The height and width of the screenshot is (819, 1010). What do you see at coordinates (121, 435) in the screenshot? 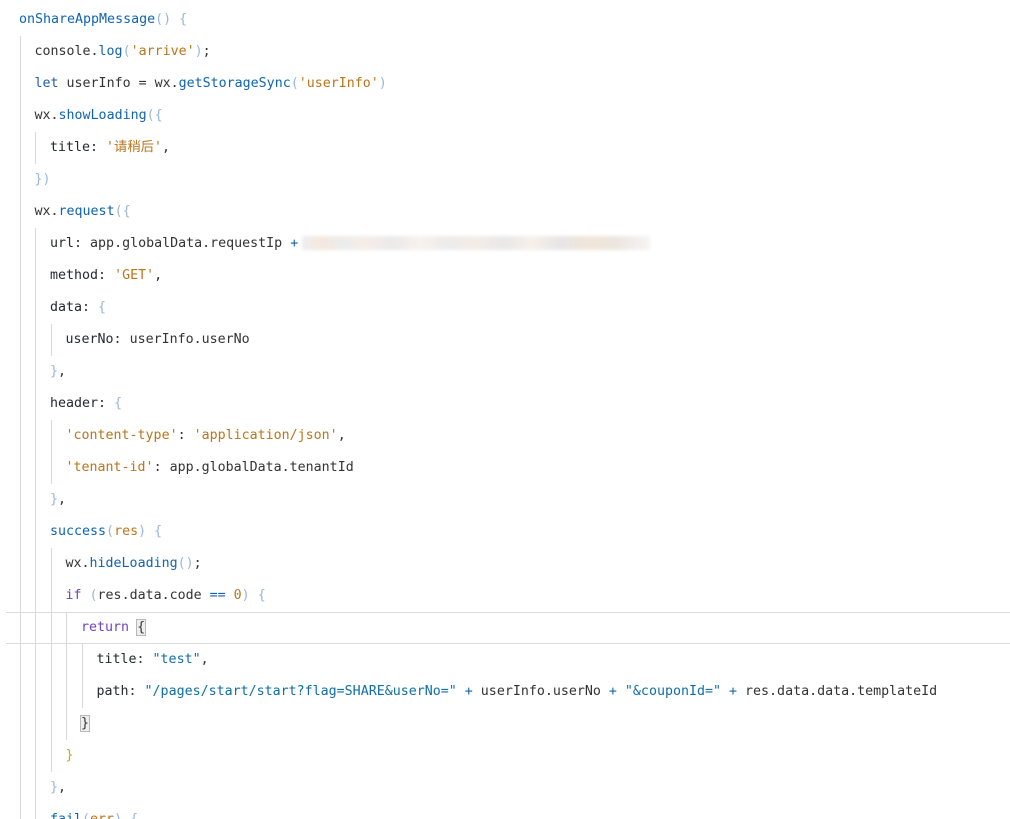
I see `code-token: 'content-type'` at bounding box center [121, 435].